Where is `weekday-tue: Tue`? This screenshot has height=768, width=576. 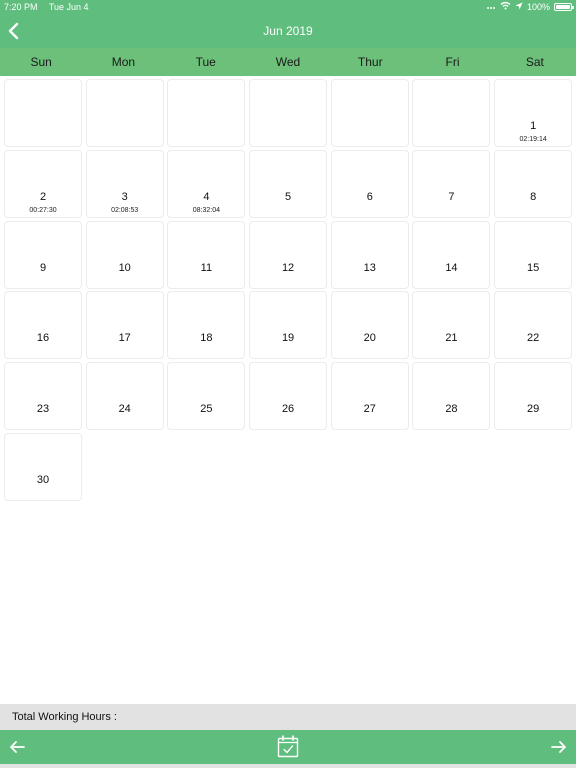 weekday-tue: Tue is located at coordinates (205, 62).